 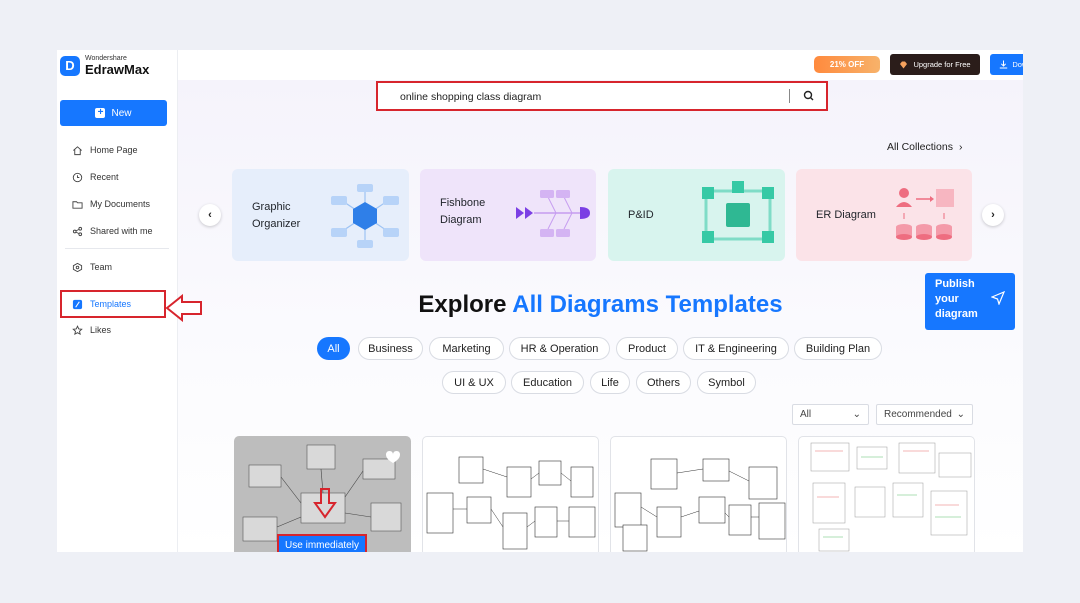 I want to click on download-button: Download, so click(x=1006, y=64).